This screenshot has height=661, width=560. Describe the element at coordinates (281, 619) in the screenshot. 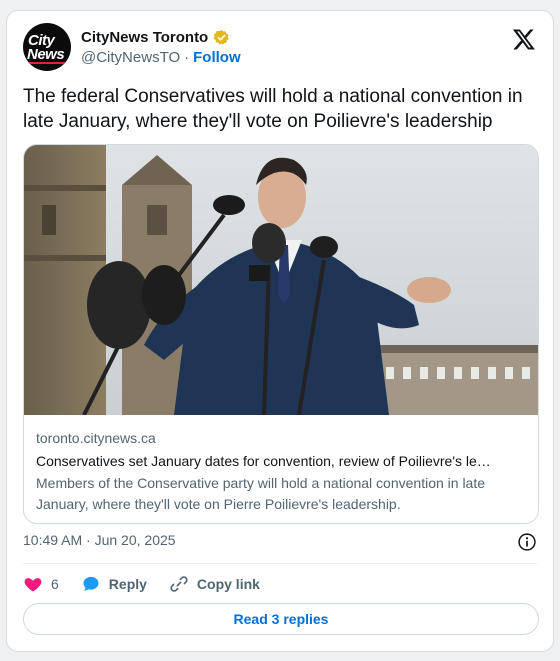

I see `read-replies-button: Read 3 replies` at that location.